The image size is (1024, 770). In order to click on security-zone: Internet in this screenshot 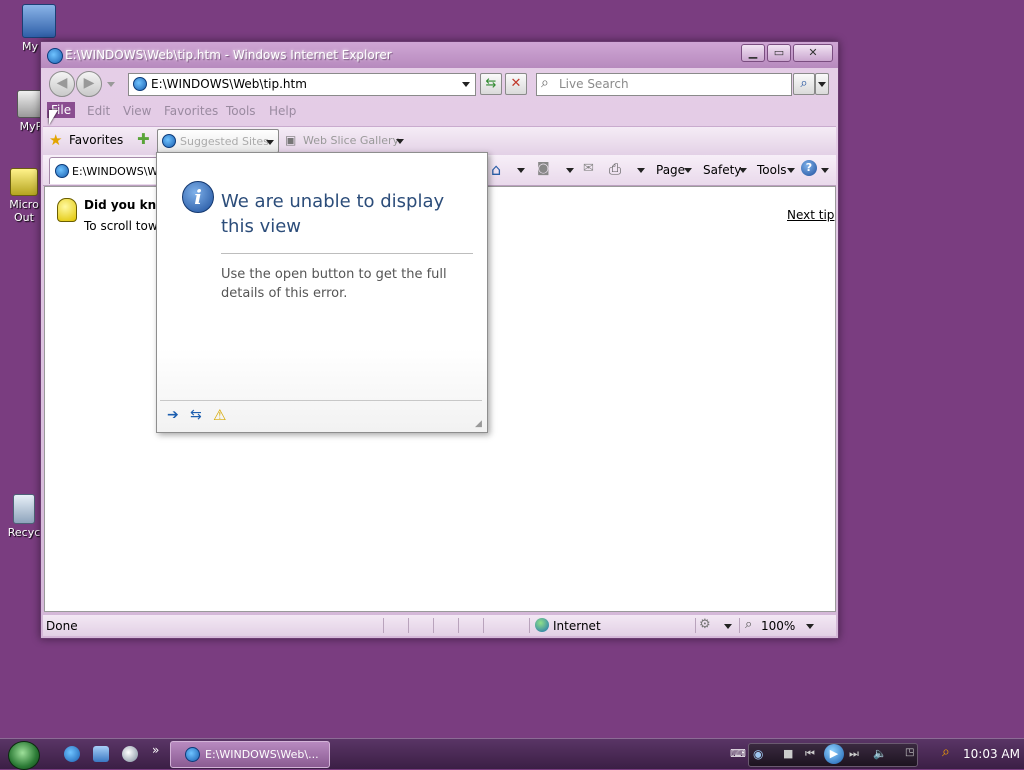, I will do `click(577, 626)`.